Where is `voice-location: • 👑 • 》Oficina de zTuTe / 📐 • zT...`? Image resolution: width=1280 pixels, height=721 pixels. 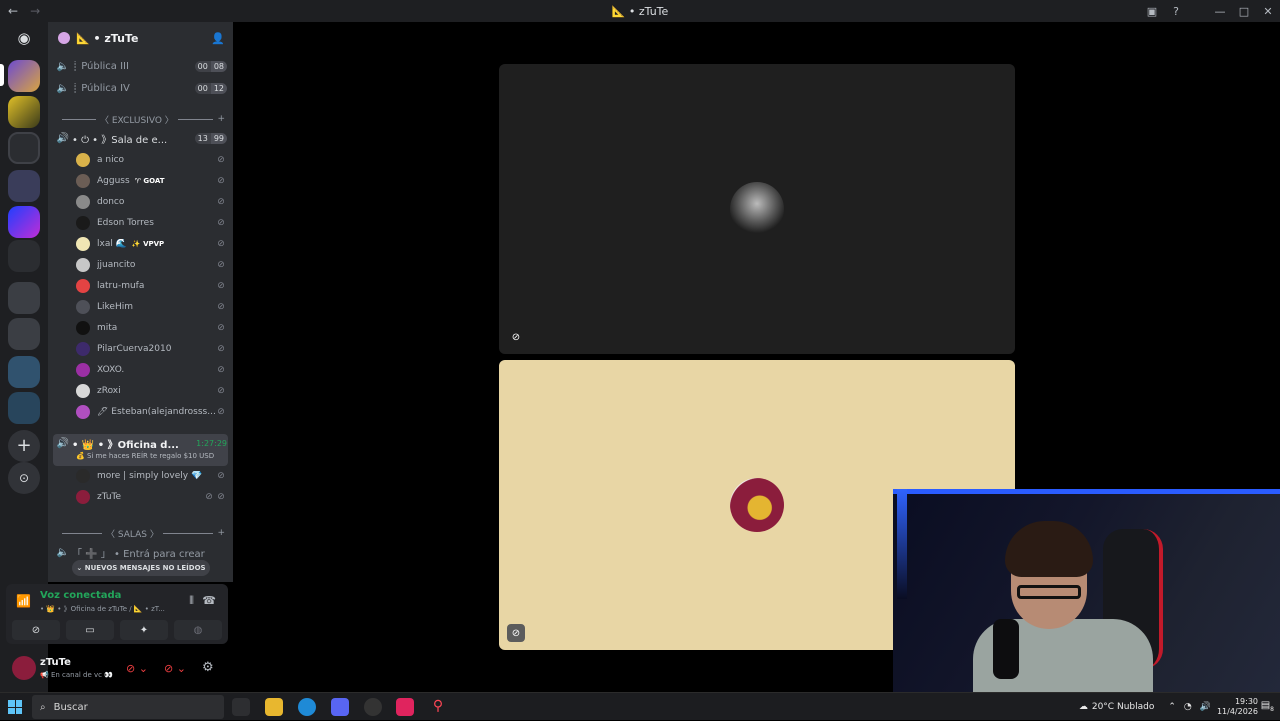
voice-location: • 👑 • 》Oficina de zTuTe / 📐 • zT... is located at coordinates (102, 609).